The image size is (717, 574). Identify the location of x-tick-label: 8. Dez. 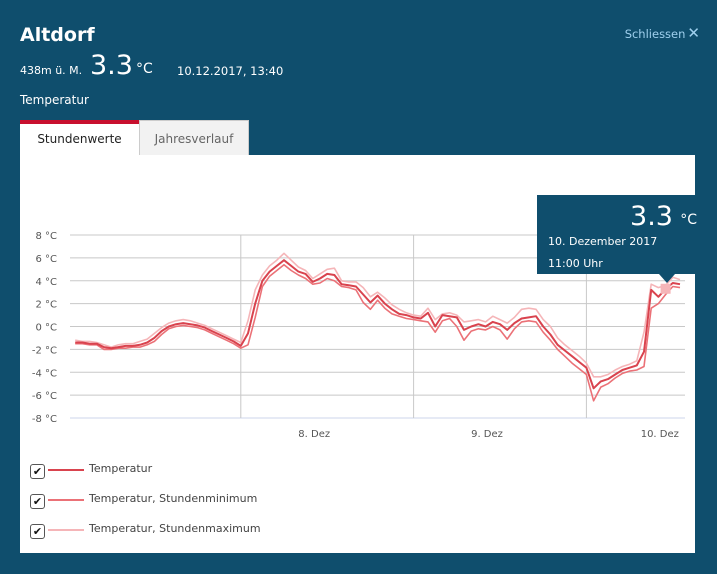
(314, 434).